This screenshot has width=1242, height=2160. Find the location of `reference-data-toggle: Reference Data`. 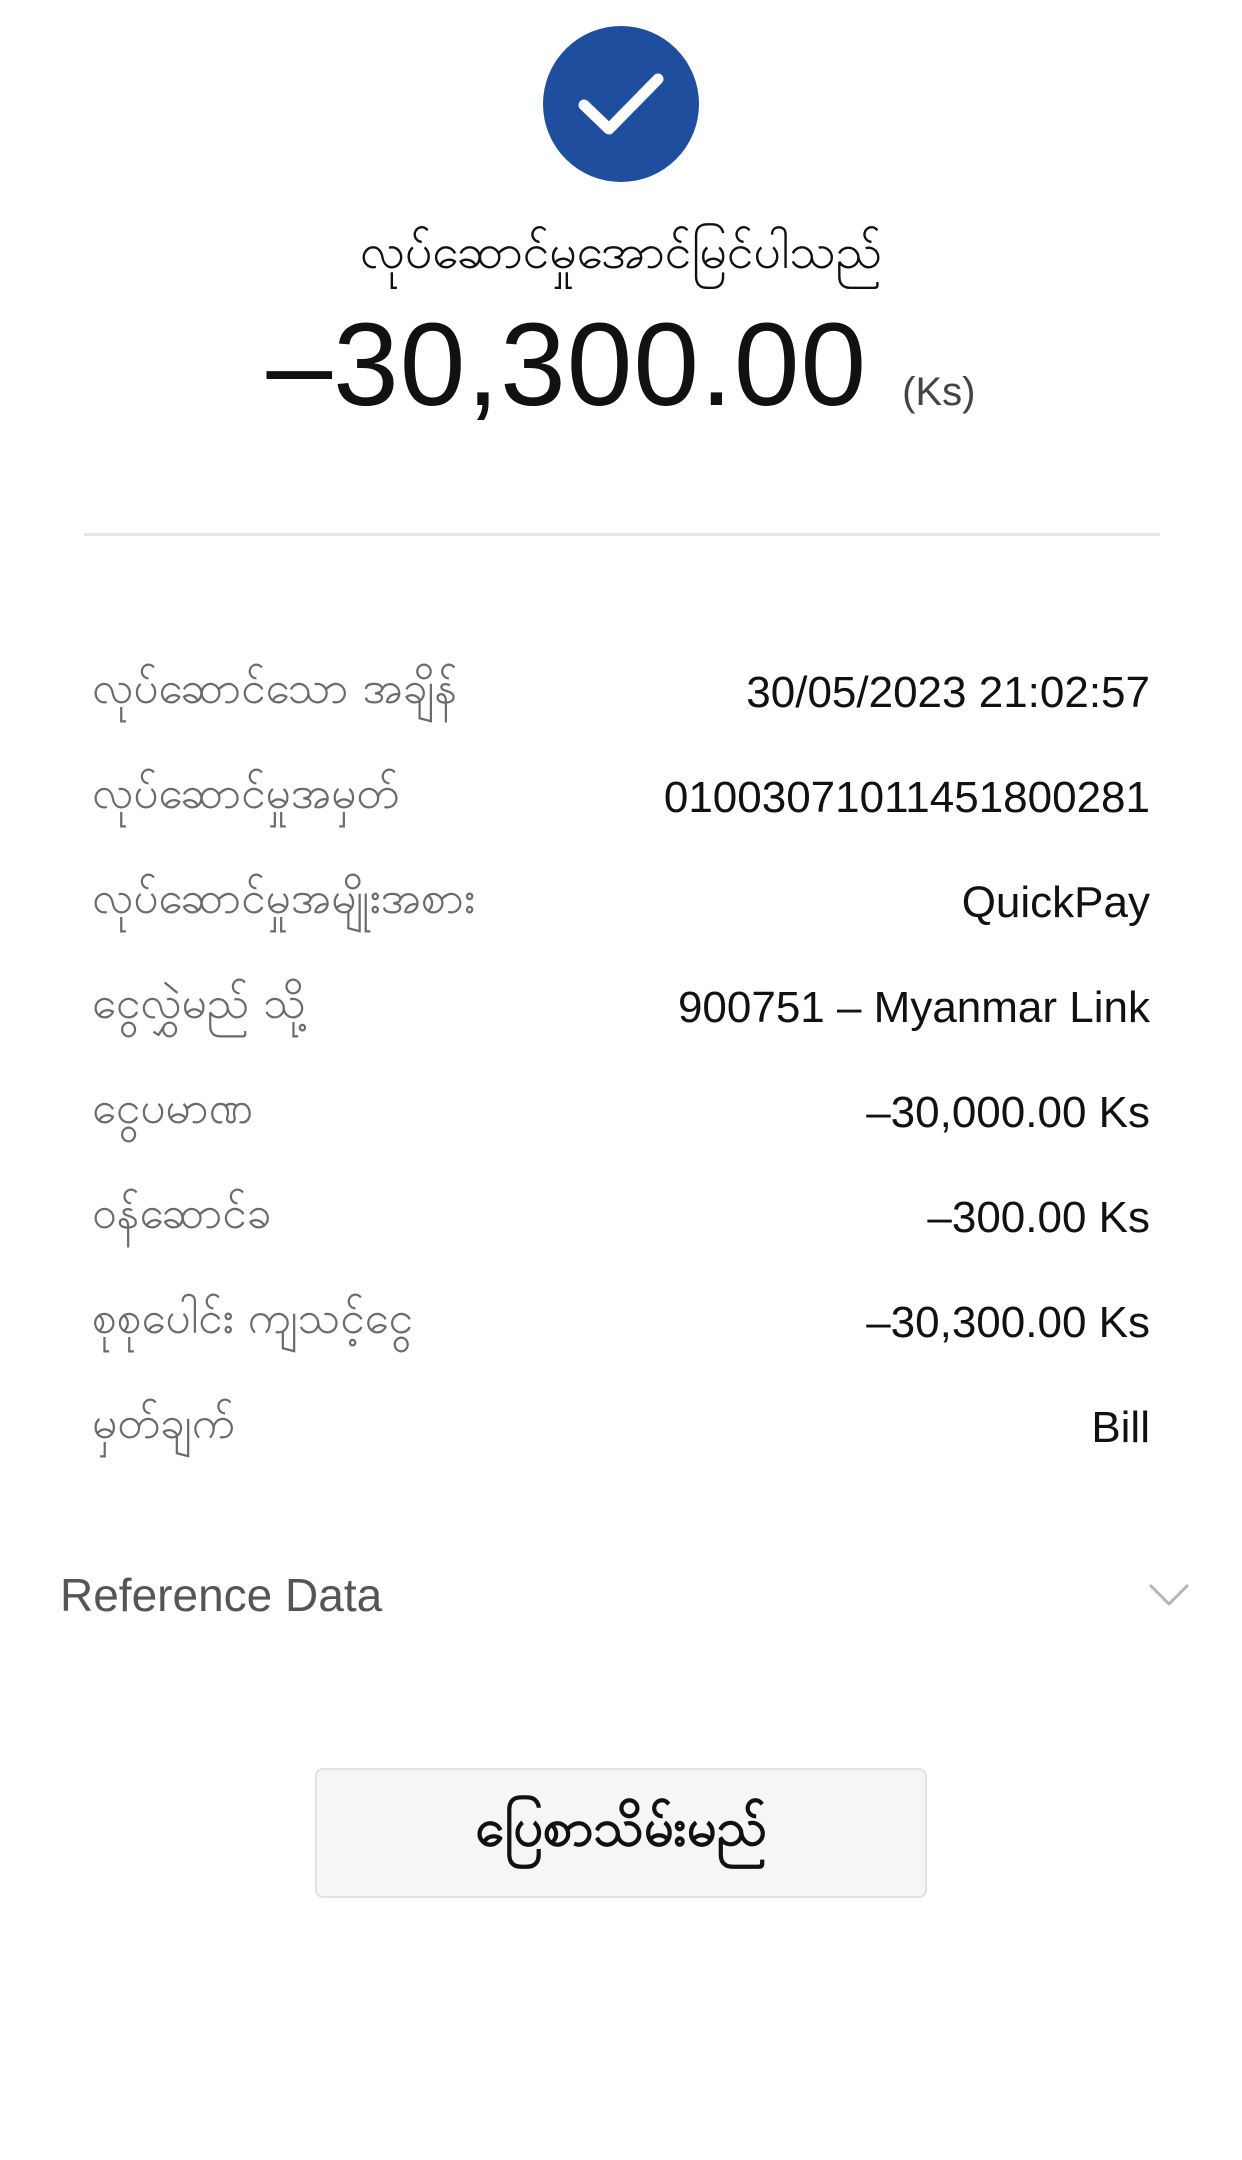

reference-data-toggle: Reference Data is located at coordinates (625, 1595).